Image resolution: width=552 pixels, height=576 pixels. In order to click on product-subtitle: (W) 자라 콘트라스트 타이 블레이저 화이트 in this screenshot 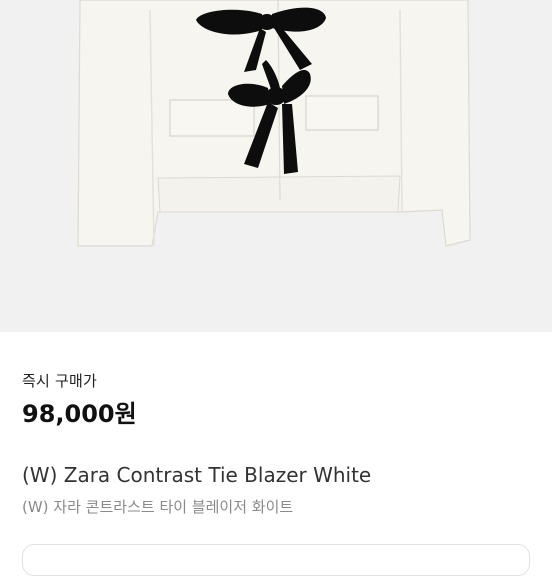, I will do `click(158, 507)`.